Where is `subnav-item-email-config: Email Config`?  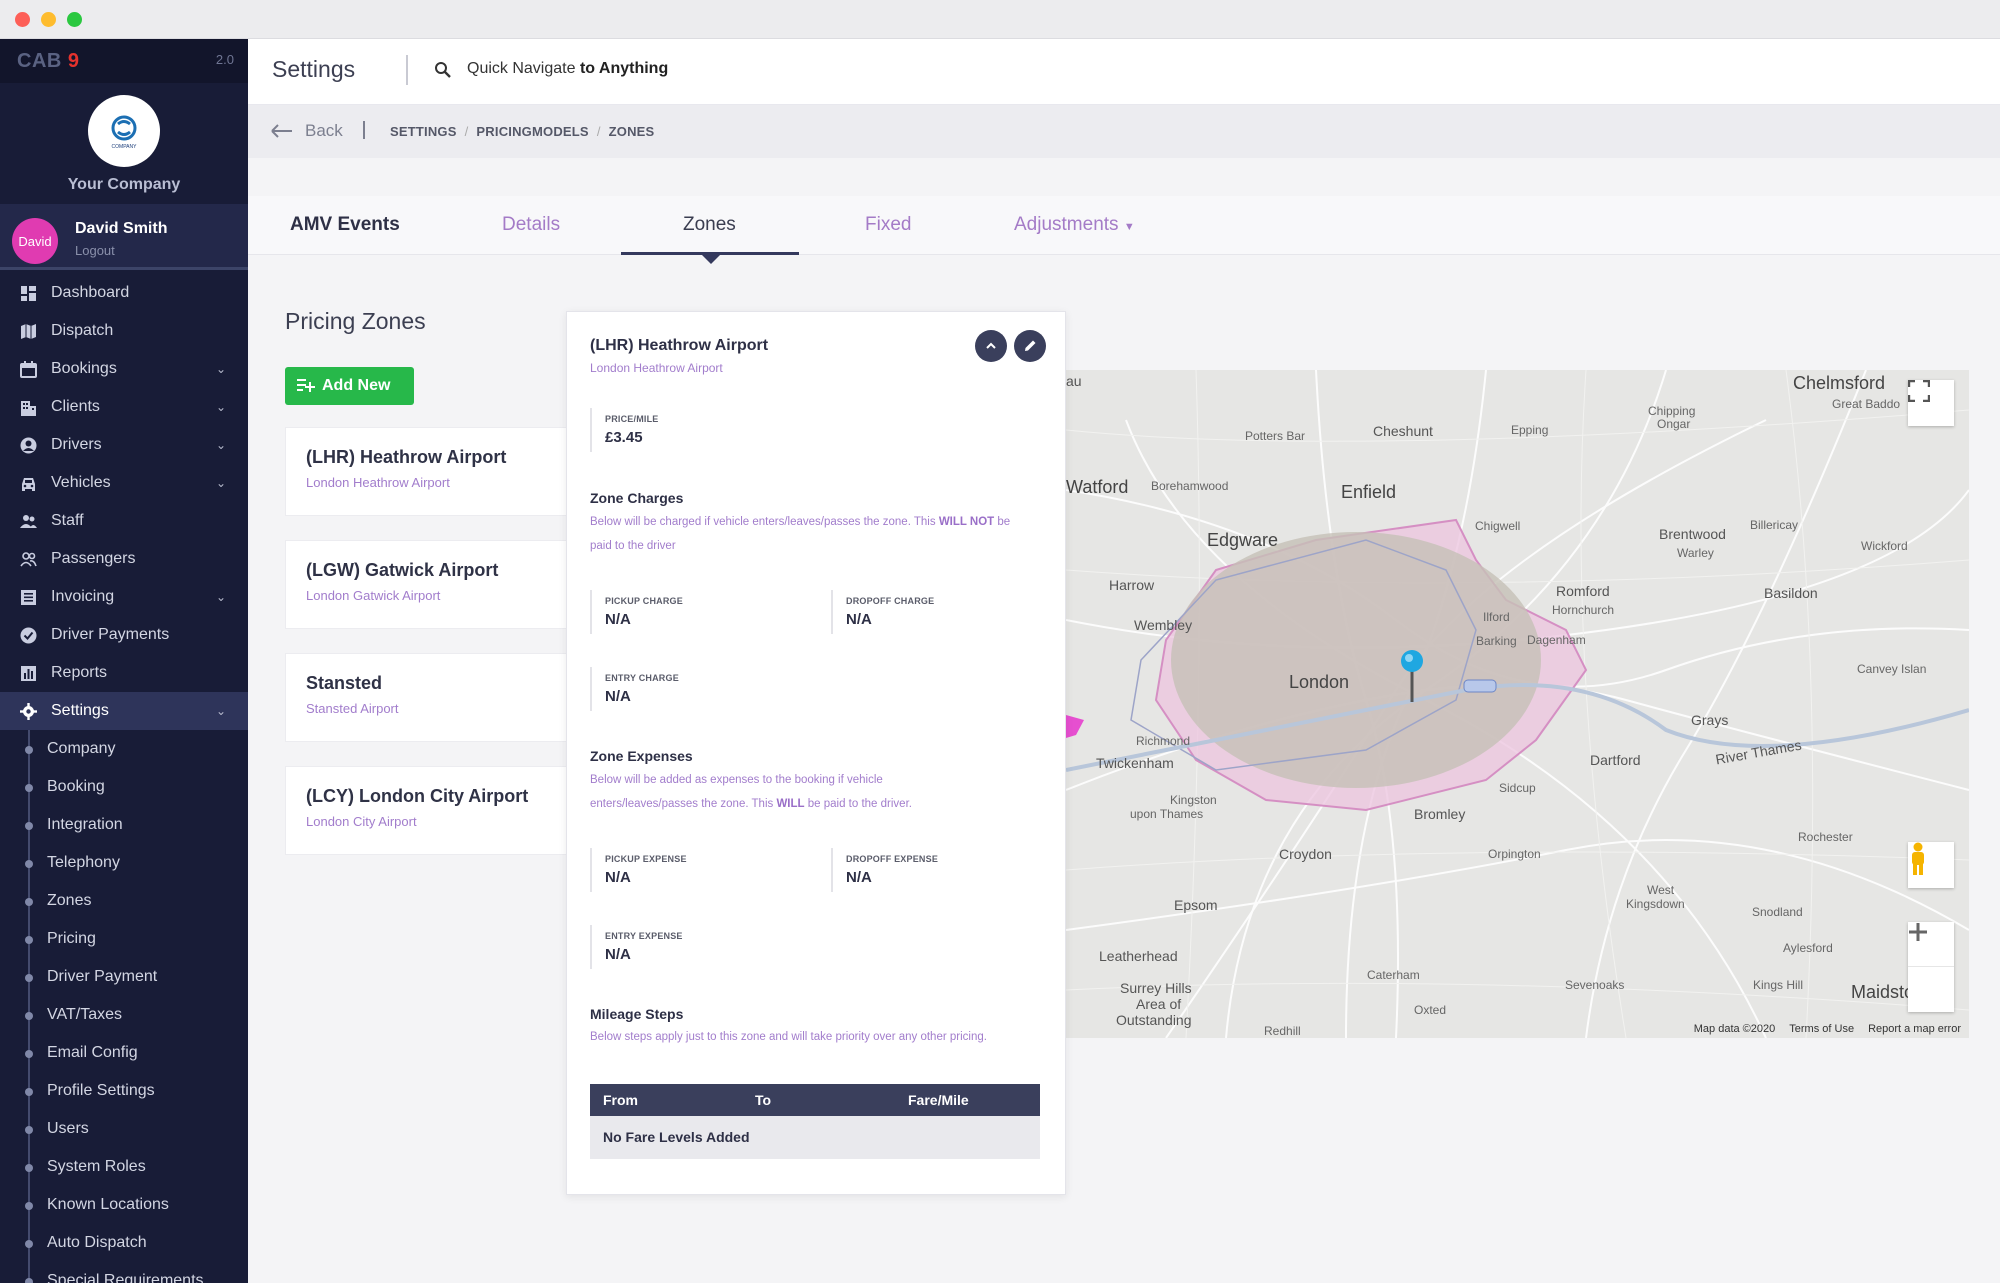 subnav-item-email-config: Email Config is located at coordinates (124, 1053).